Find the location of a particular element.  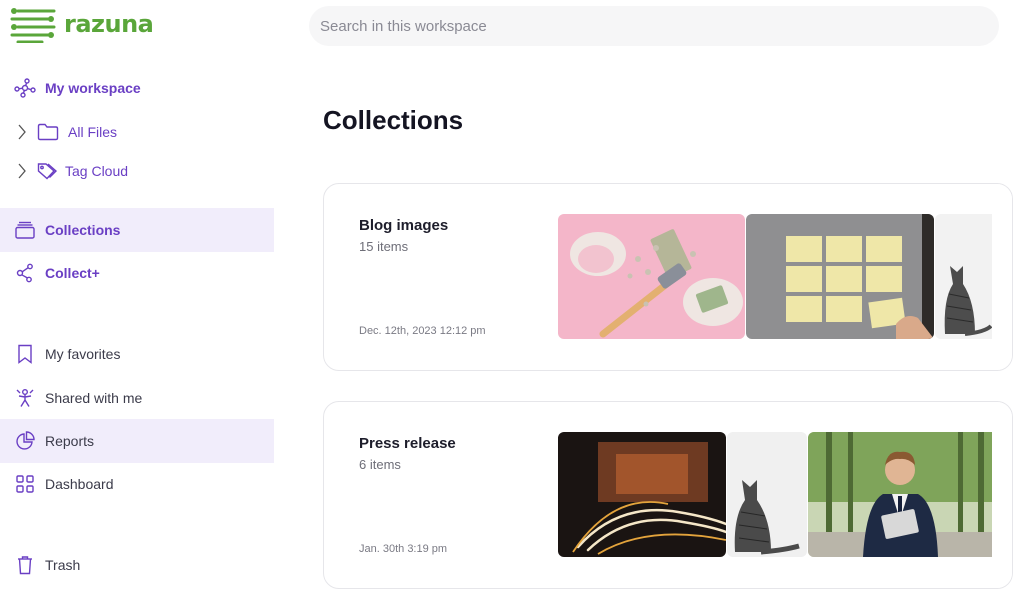

sidebar-item-collect-plus: Collect+ is located at coordinates (137, 273).